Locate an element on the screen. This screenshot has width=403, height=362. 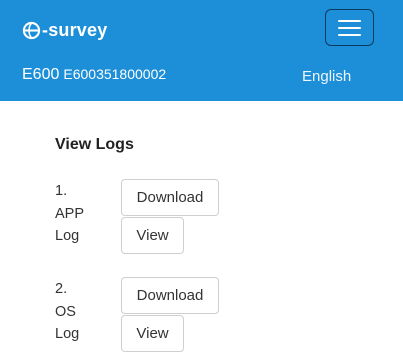
device-serial: E600351800002 is located at coordinates (115, 74).